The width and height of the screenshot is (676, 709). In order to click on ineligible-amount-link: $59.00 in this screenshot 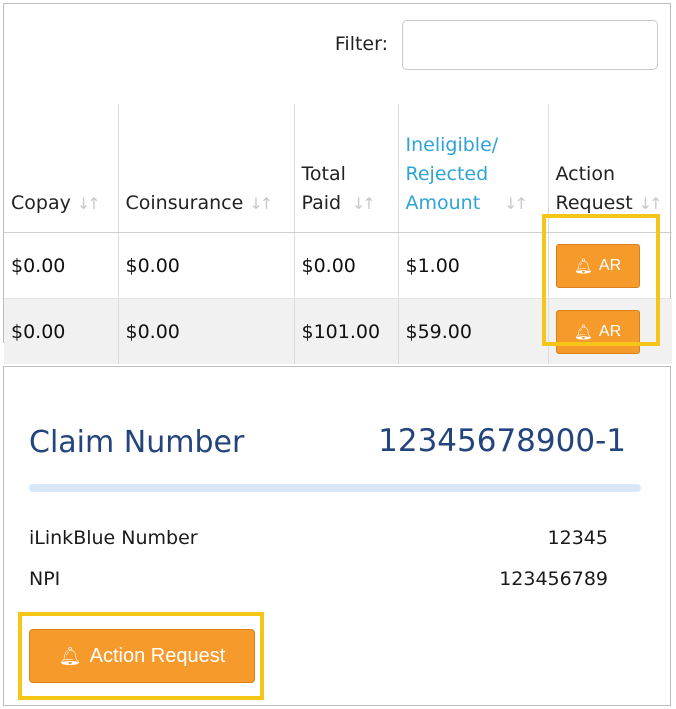, I will do `click(473, 331)`.